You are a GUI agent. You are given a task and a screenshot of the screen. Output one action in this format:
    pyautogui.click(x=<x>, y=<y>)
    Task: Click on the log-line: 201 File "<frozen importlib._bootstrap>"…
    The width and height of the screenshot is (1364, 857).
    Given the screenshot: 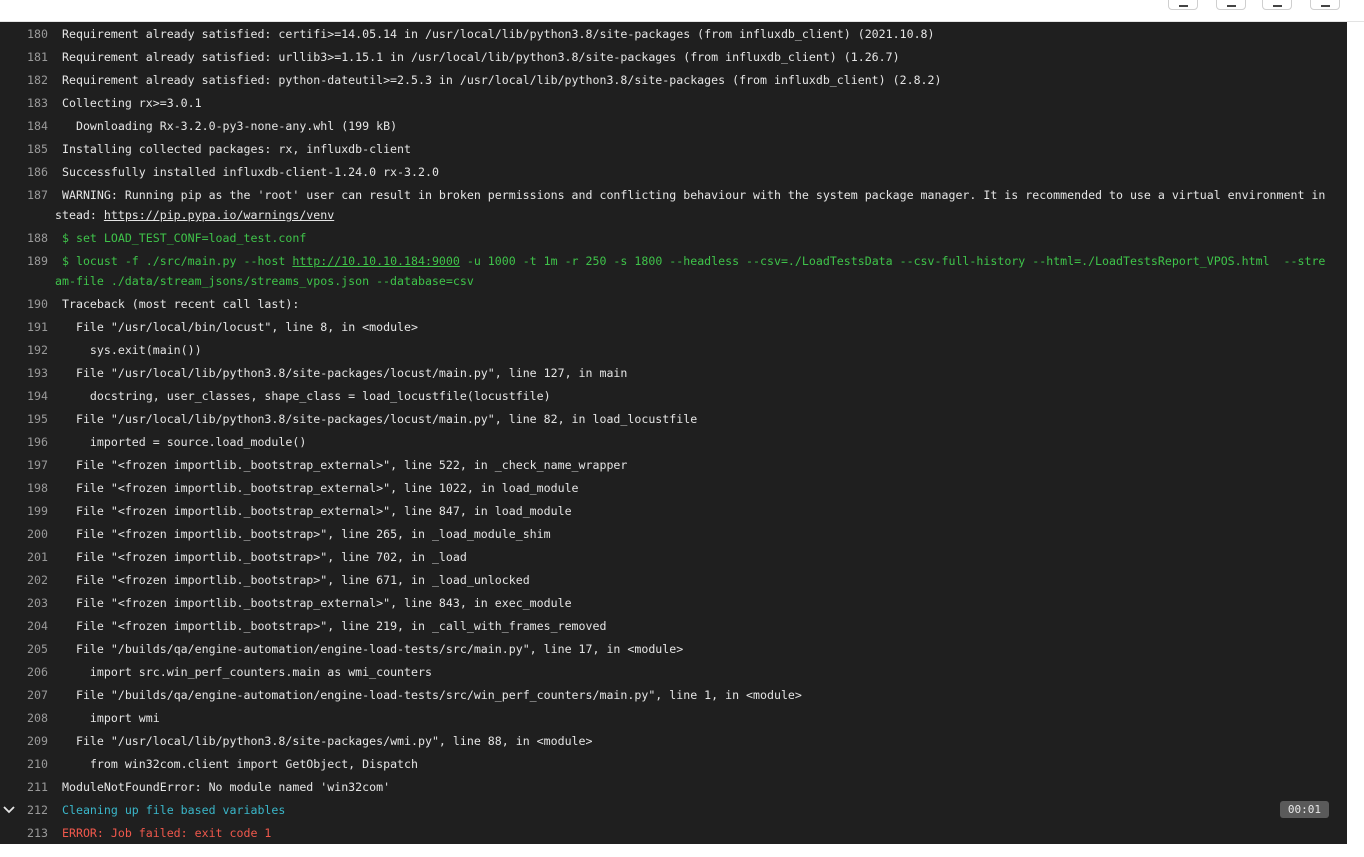 What is the action you would take?
    pyautogui.click(x=673, y=557)
    